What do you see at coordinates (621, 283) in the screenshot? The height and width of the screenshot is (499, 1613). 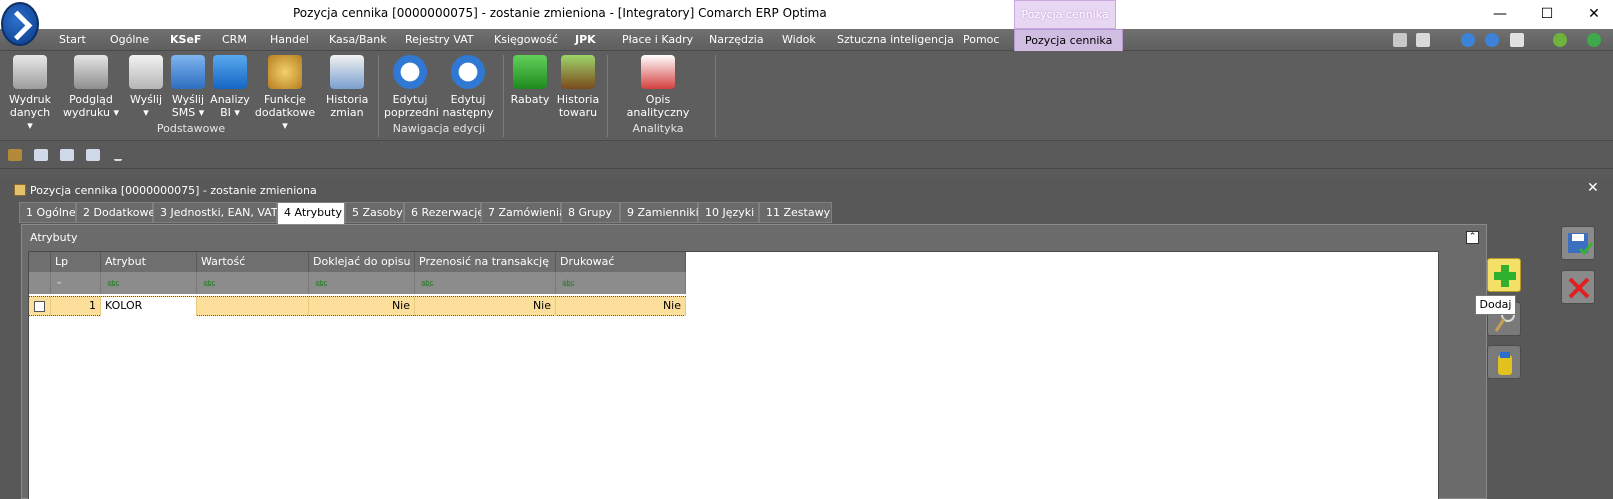 I see `filter-drukowac: a͟b͟c` at bounding box center [621, 283].